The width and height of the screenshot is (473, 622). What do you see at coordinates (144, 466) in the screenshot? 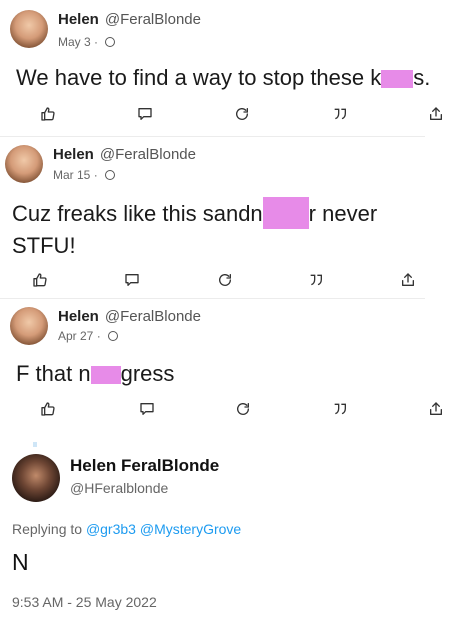
I see `display-name: Helen FeralBlonde` at bounding box center [144, 466].